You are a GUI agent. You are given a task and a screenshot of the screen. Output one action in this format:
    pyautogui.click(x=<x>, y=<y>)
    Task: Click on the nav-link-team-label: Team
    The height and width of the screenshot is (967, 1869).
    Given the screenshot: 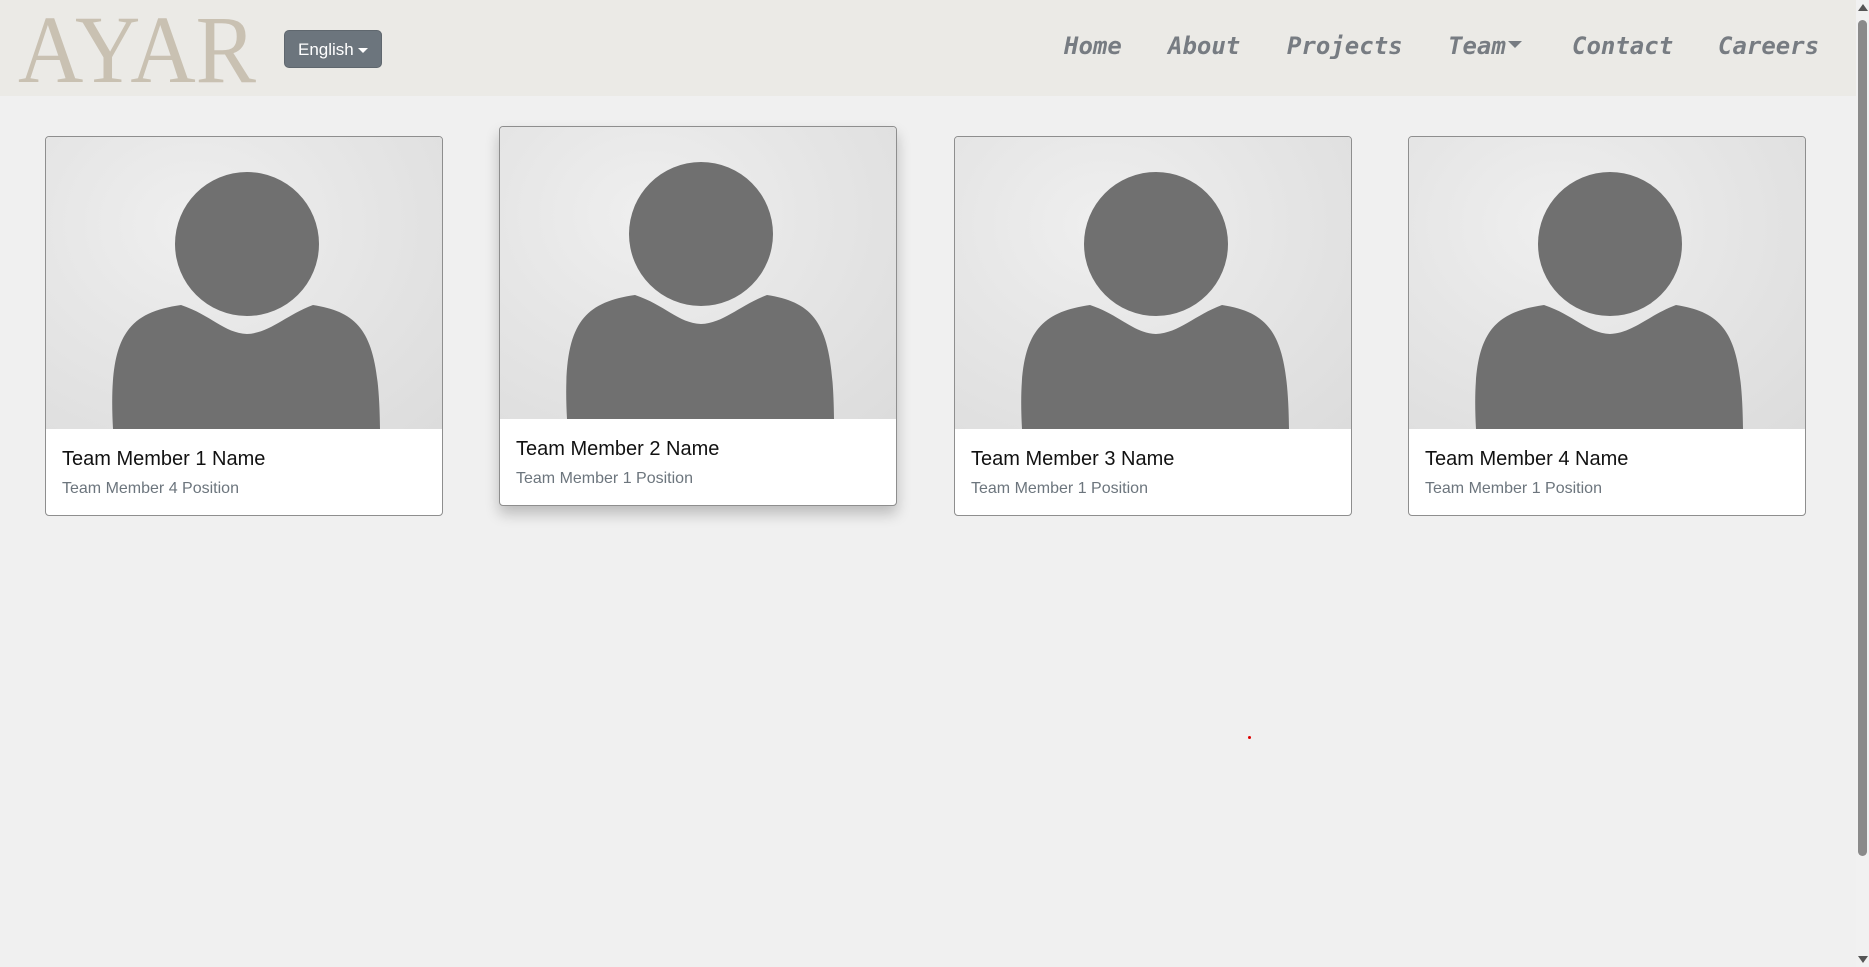 What is the action you would take?
    pyautogui.click(x=1477, y=46)
    